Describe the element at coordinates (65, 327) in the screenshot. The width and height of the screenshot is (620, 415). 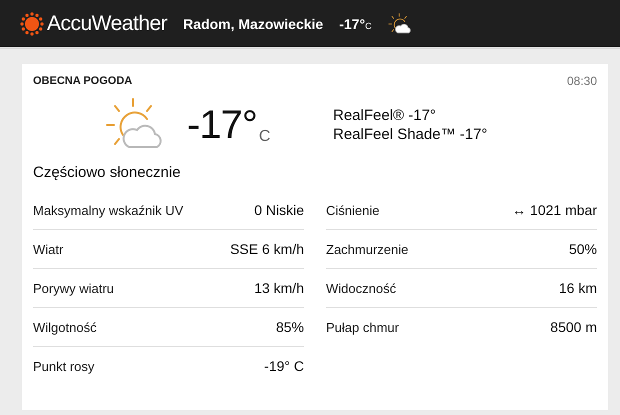
I see `detail-label: Wilgotność` at that location.